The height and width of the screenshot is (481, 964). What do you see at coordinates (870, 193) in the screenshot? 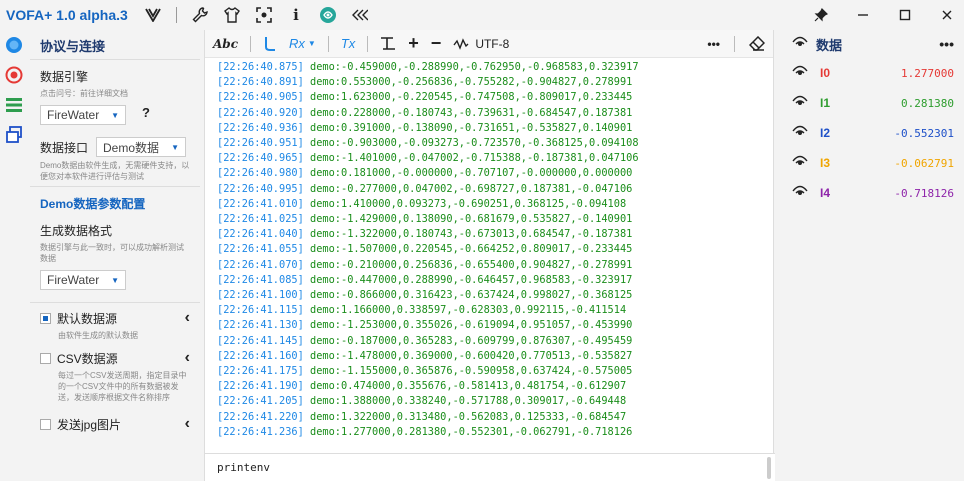
I see `channel-row: I4 -0.718126` at bounding box center [870, 193].